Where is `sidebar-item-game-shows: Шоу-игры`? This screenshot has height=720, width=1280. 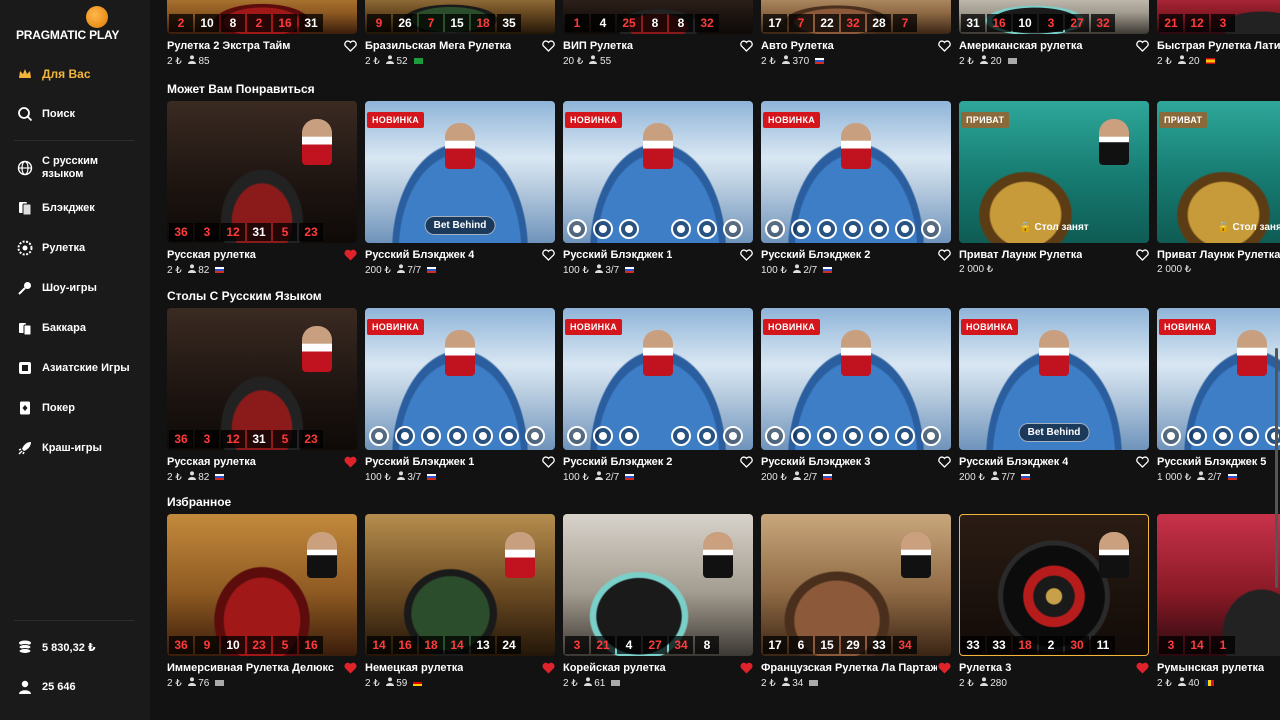 sidebar-item-game-shows: Шоу-игры is located at coordinates (56, 288).